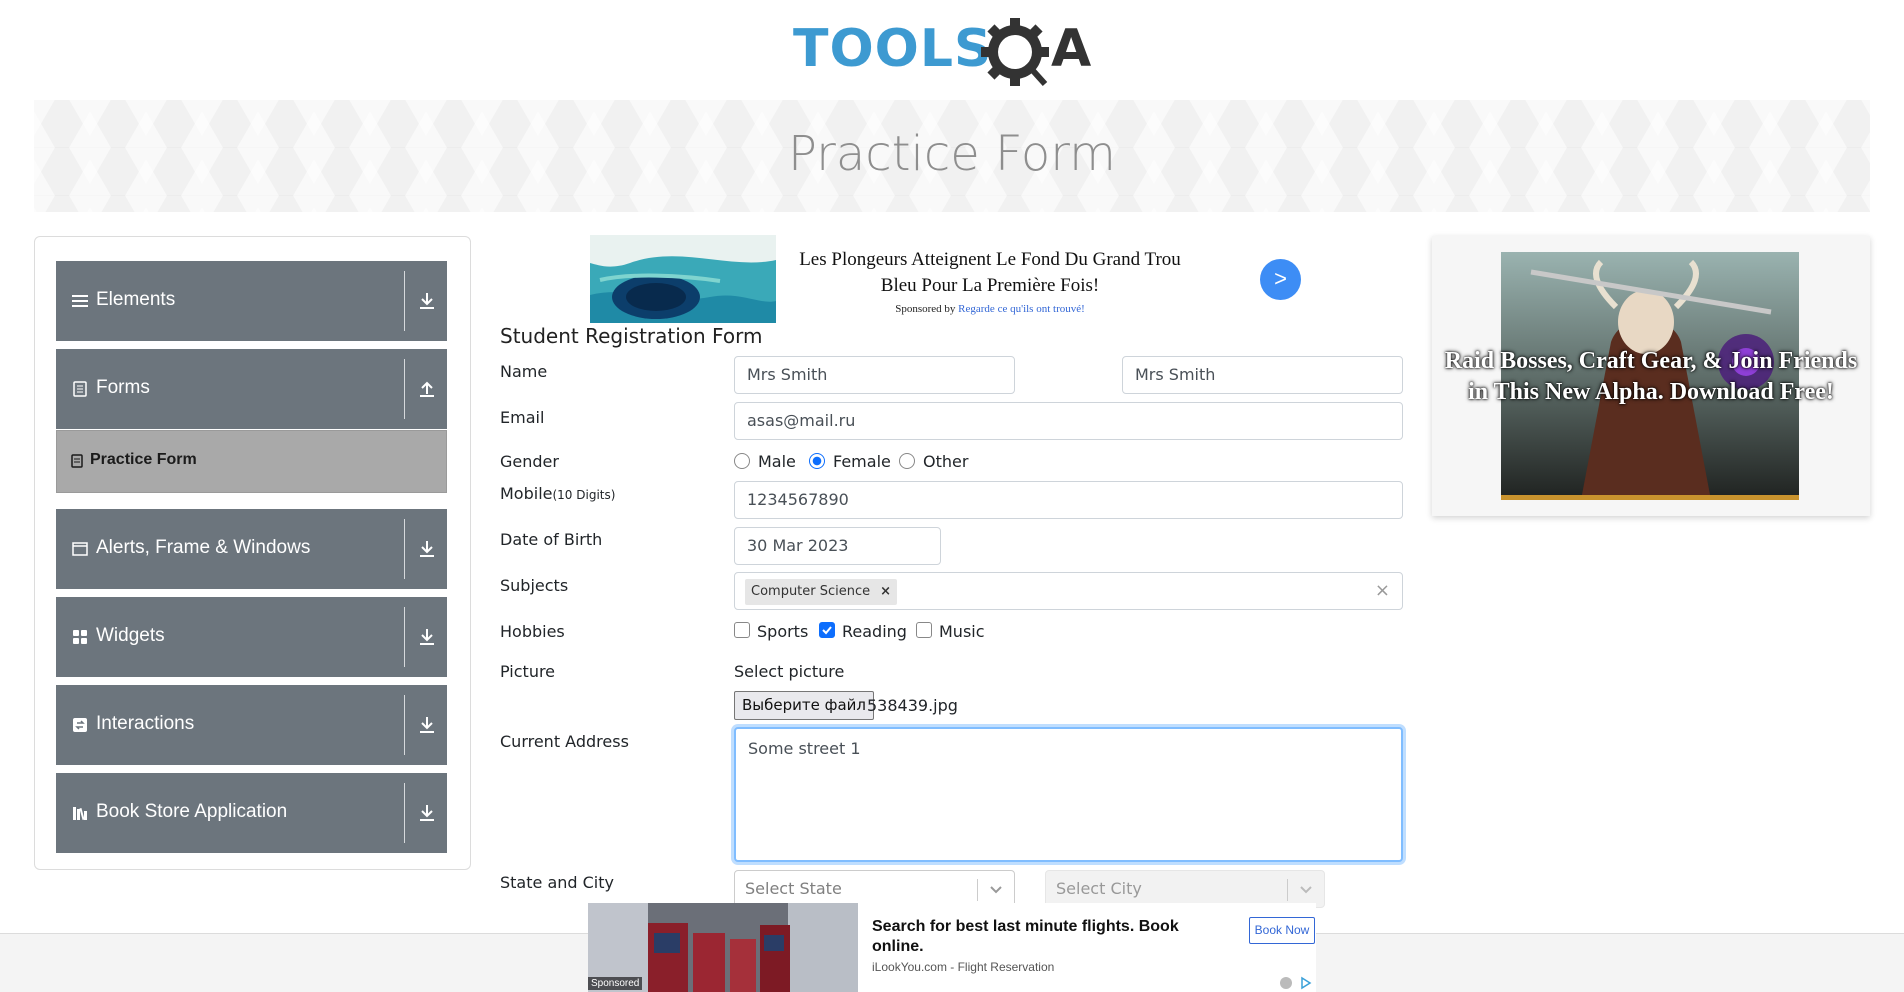  Describe the element at coordinates (1071, 49) in the screenshot. I see `svg-text: A` at that location.